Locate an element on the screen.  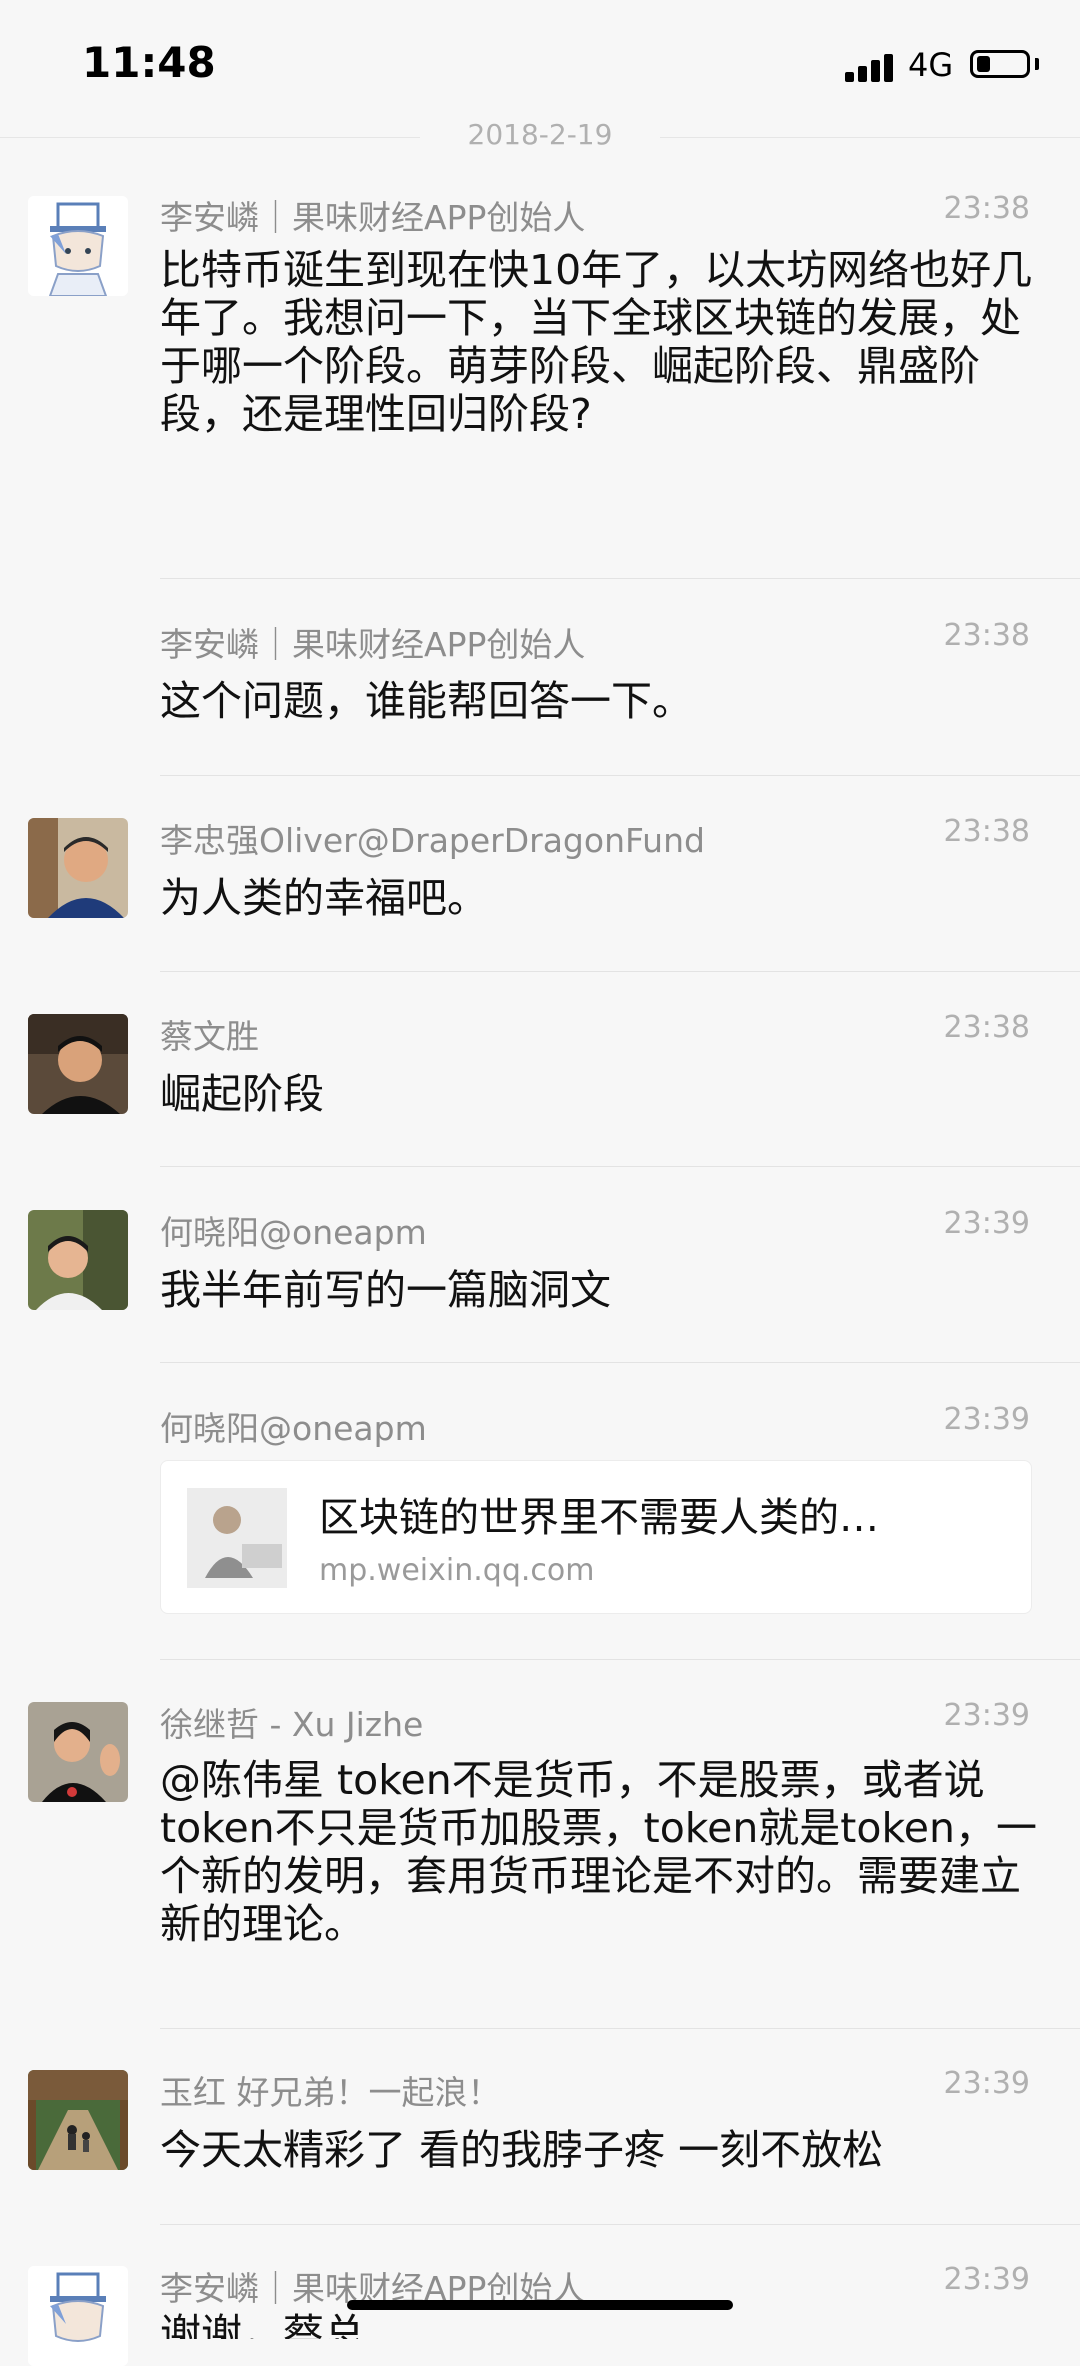
date-divider: 2018-2-19 is located at coordinates (540, 137).